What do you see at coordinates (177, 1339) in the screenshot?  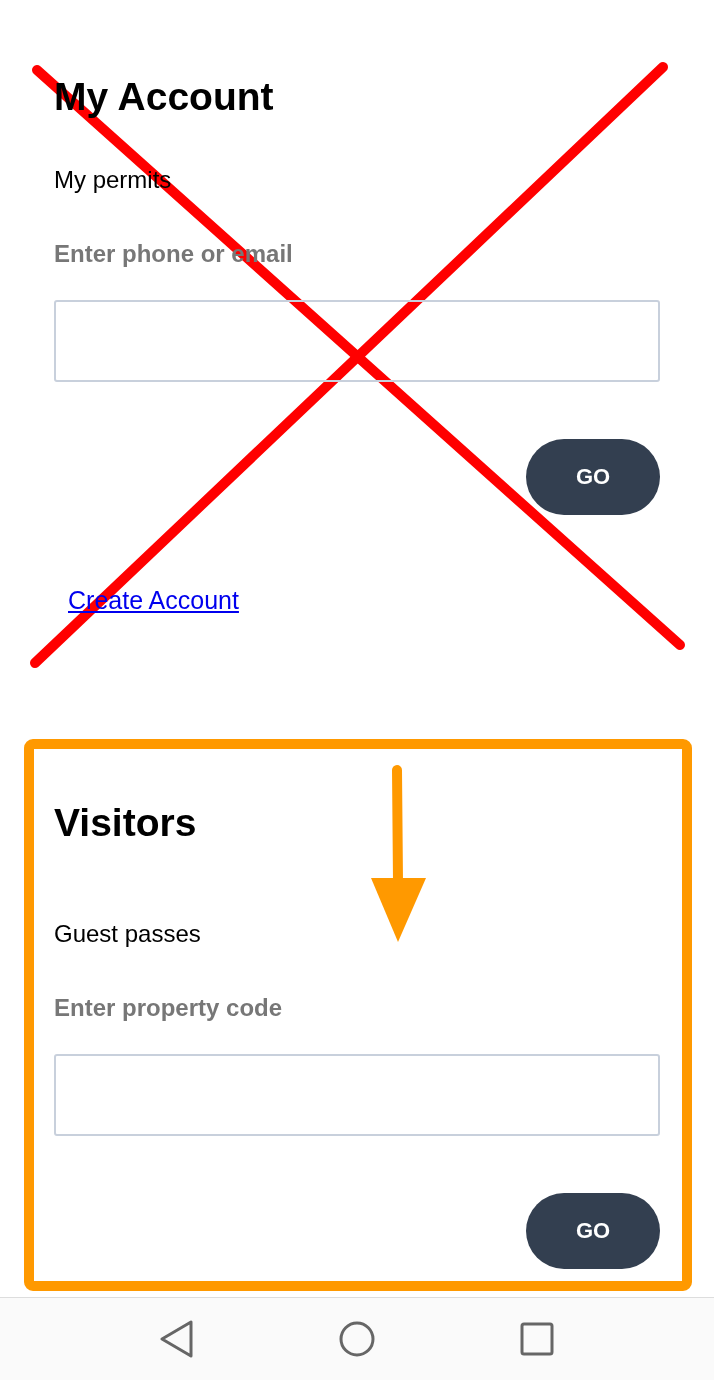 I see `back-icon` at bounding box center [177, 1339].